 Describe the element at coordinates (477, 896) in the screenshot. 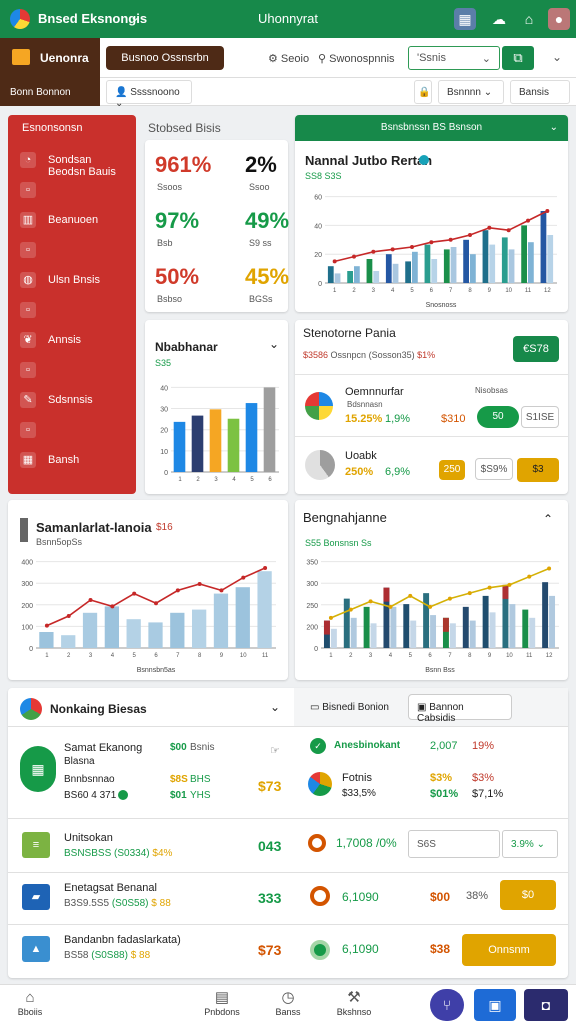

I see `right-4-v2: 38%` at that location.